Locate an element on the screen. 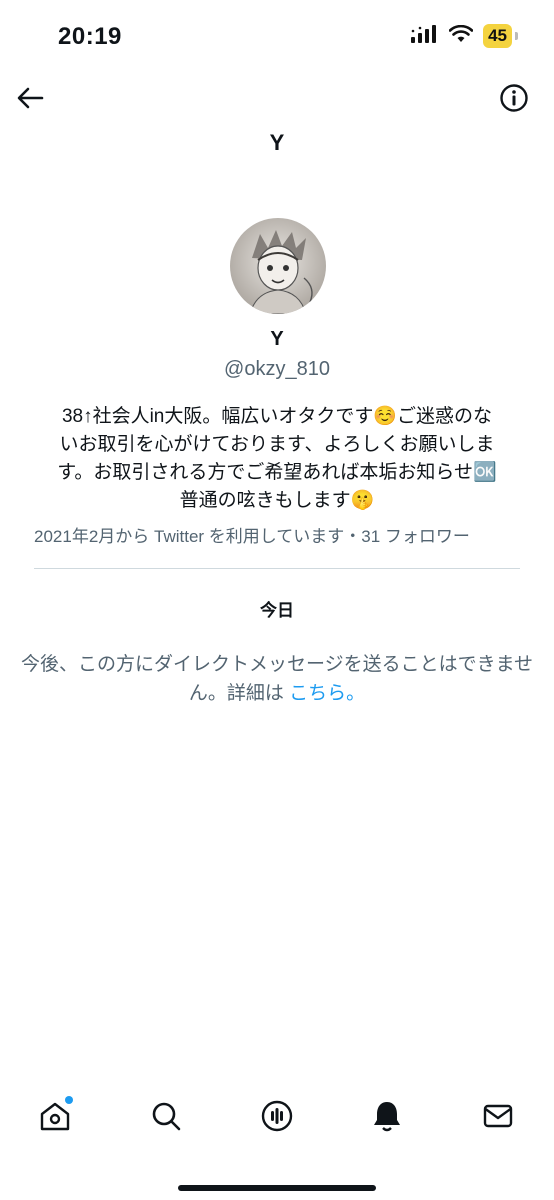  conversation-title: Y is located at coordinates (277, 142).